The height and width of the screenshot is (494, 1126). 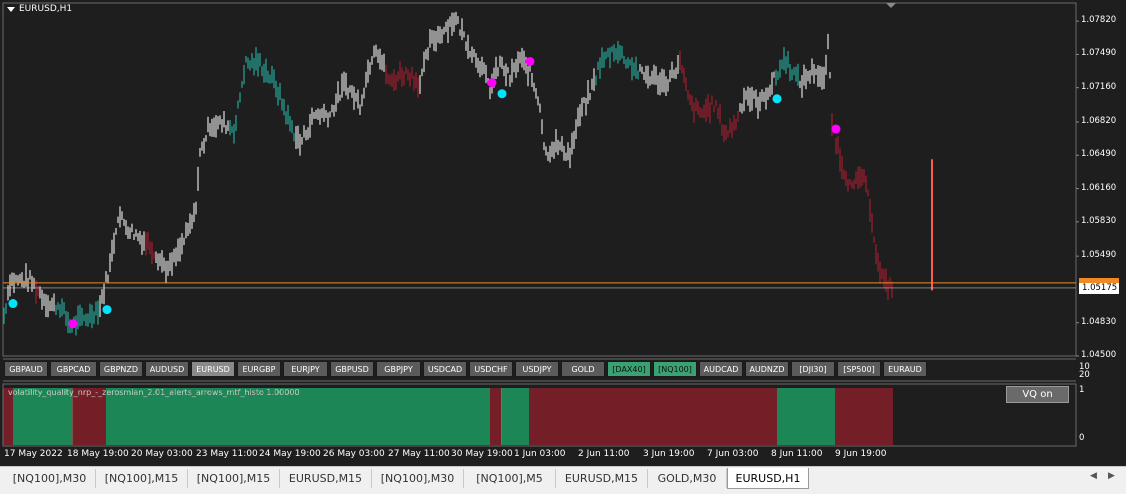 I want to click on price-axis-label: 1.06490, so click(x=1099, y=154).